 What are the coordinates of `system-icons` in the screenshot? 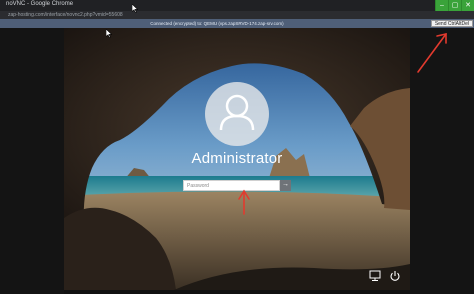 It's located at (385, 276).